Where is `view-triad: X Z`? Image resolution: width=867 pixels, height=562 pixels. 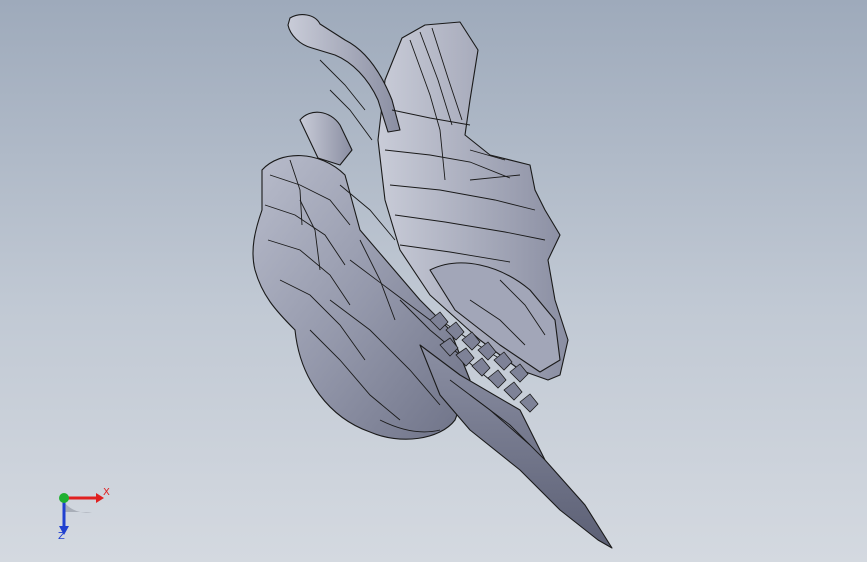 view-triad: X Z is located at coordinates (79, 513).